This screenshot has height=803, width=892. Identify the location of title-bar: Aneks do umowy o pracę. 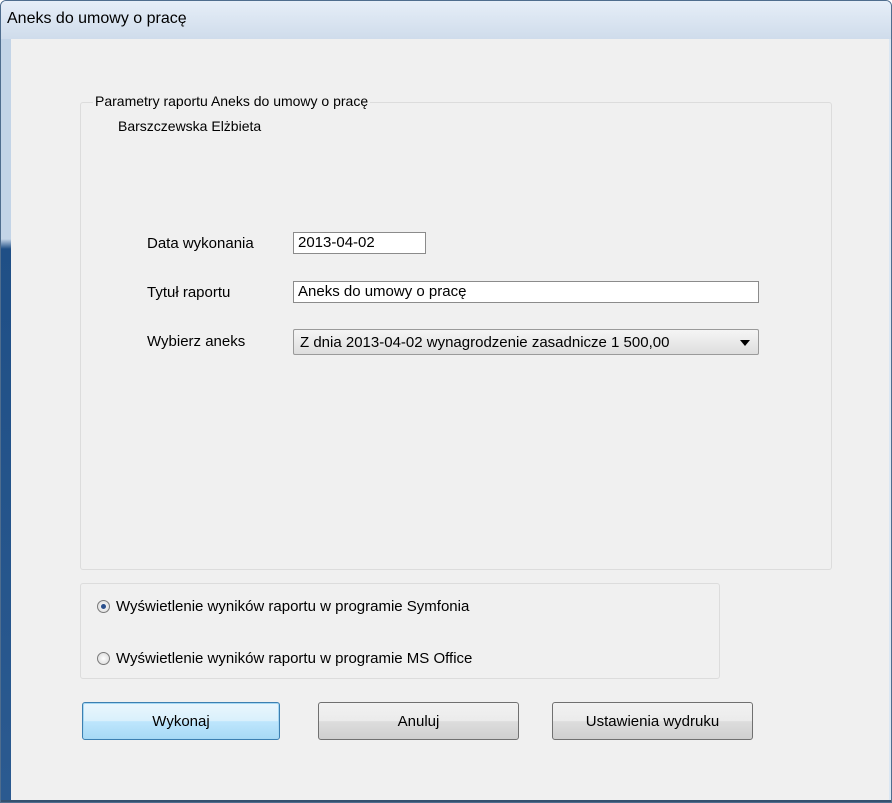
(446, 20).